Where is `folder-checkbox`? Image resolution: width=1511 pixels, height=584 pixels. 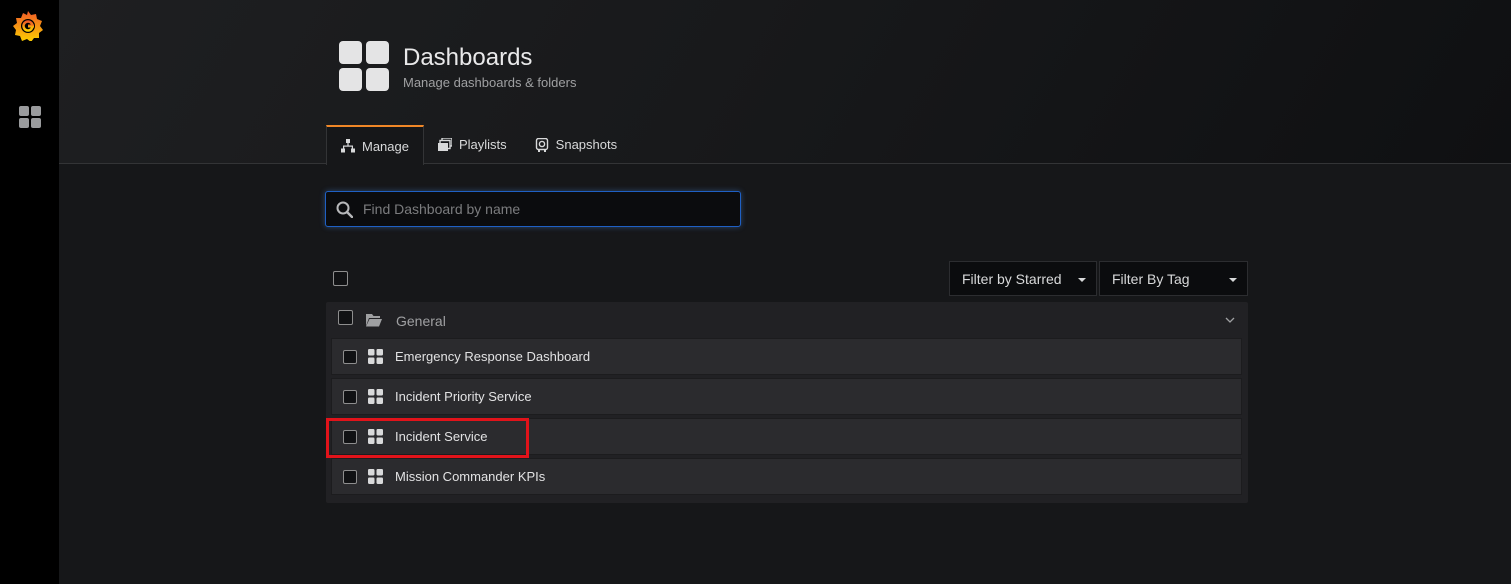
folder-checkbox is located at coordinates (345, 317).